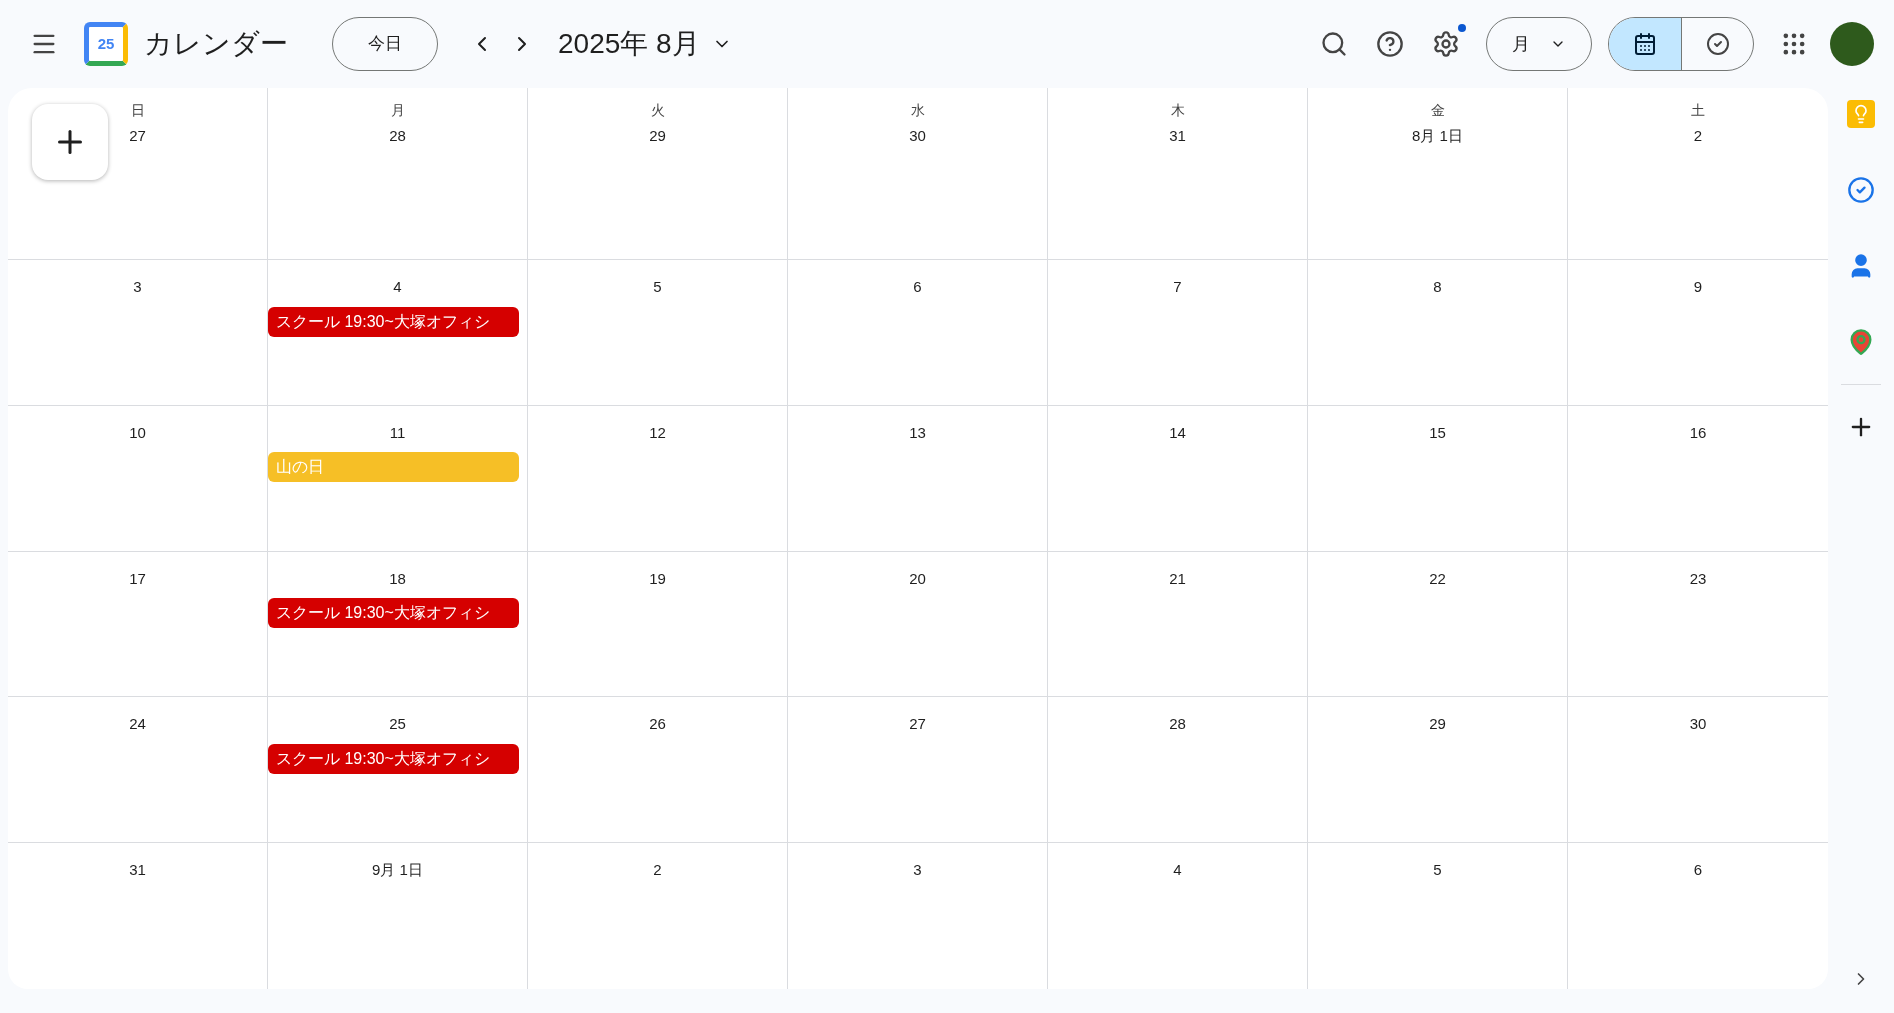 The width and height of the screenshot is (1894, 1013). I want to click on day-cell: 30, so click(1698, 770).